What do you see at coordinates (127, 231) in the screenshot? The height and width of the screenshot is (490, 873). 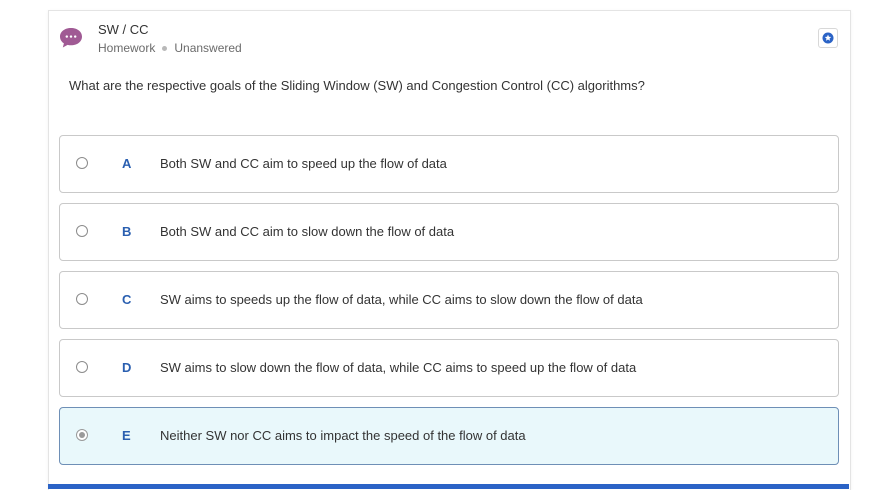 I see `option-letter: B` at bounding box center [127, 231].